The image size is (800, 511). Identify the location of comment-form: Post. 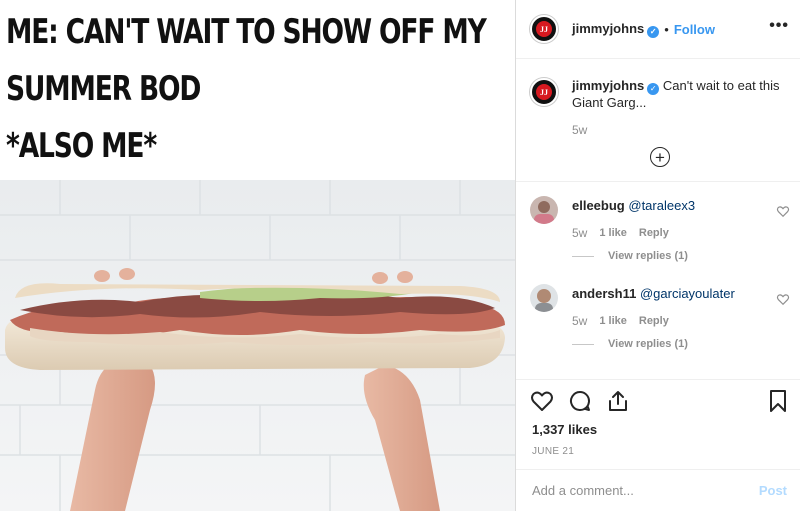
(658, 490).